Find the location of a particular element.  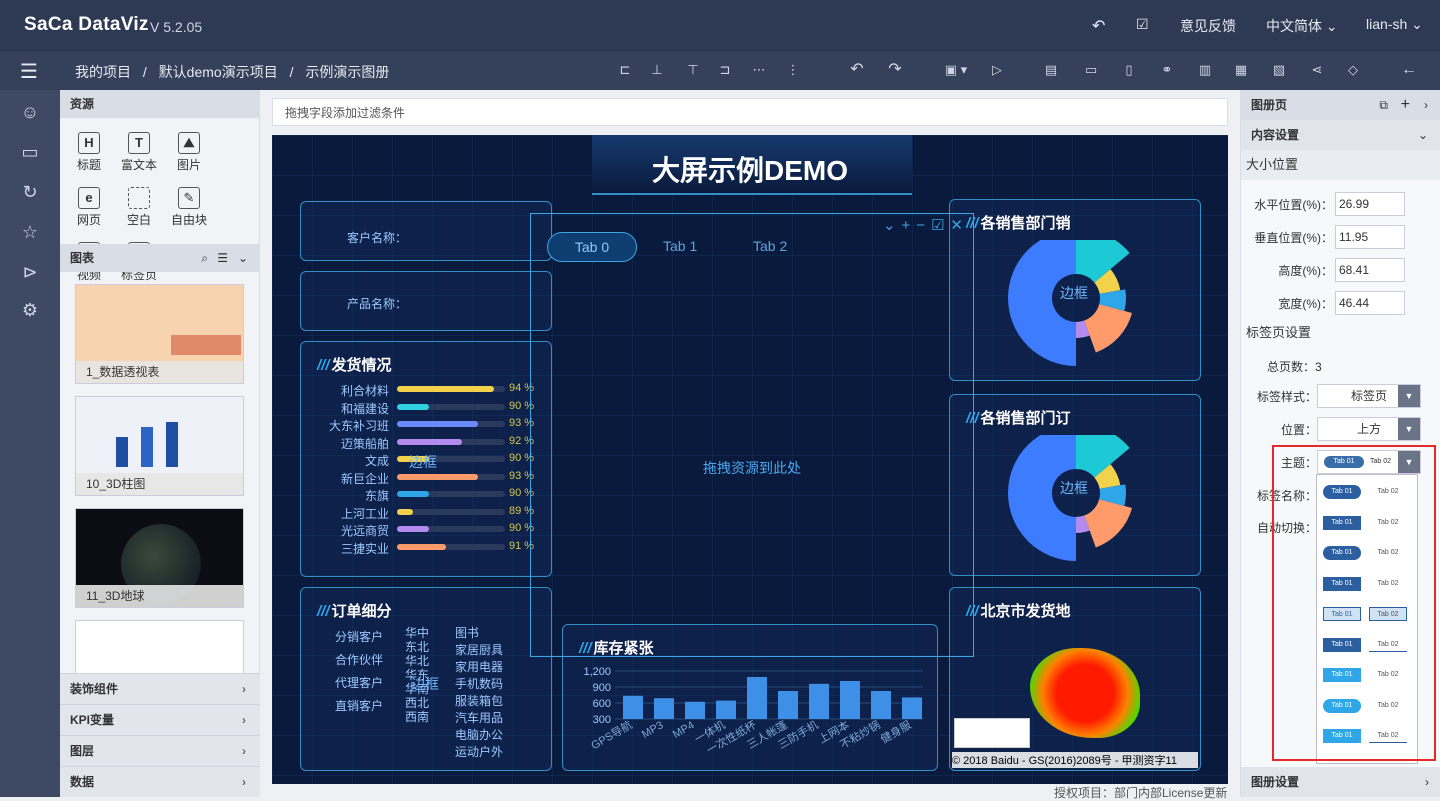

chart-thumb-3dearth: 11_3D地球 is located at coordinates (159, 558).